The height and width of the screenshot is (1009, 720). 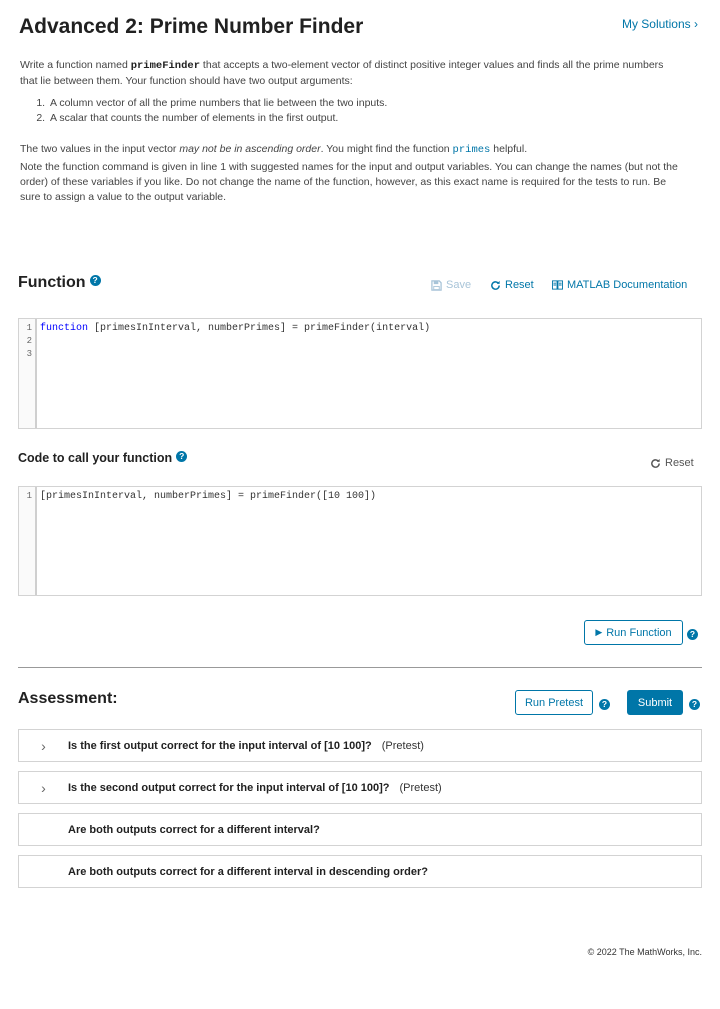 I want to click on submit-button: Submit, so click(x=655, y=702).